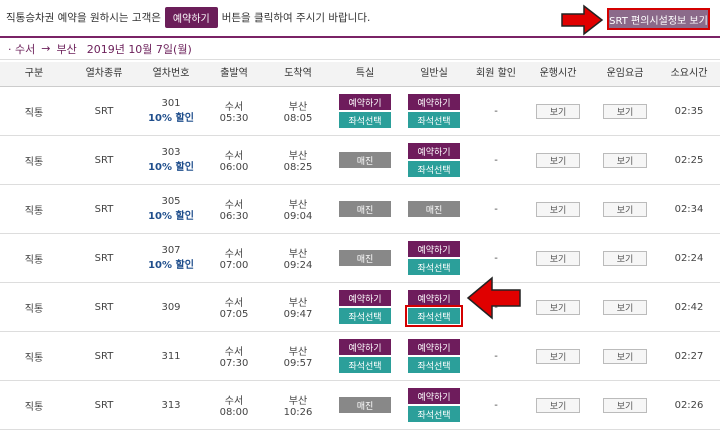  I want to click on train-number: 313, so click(171, 405).